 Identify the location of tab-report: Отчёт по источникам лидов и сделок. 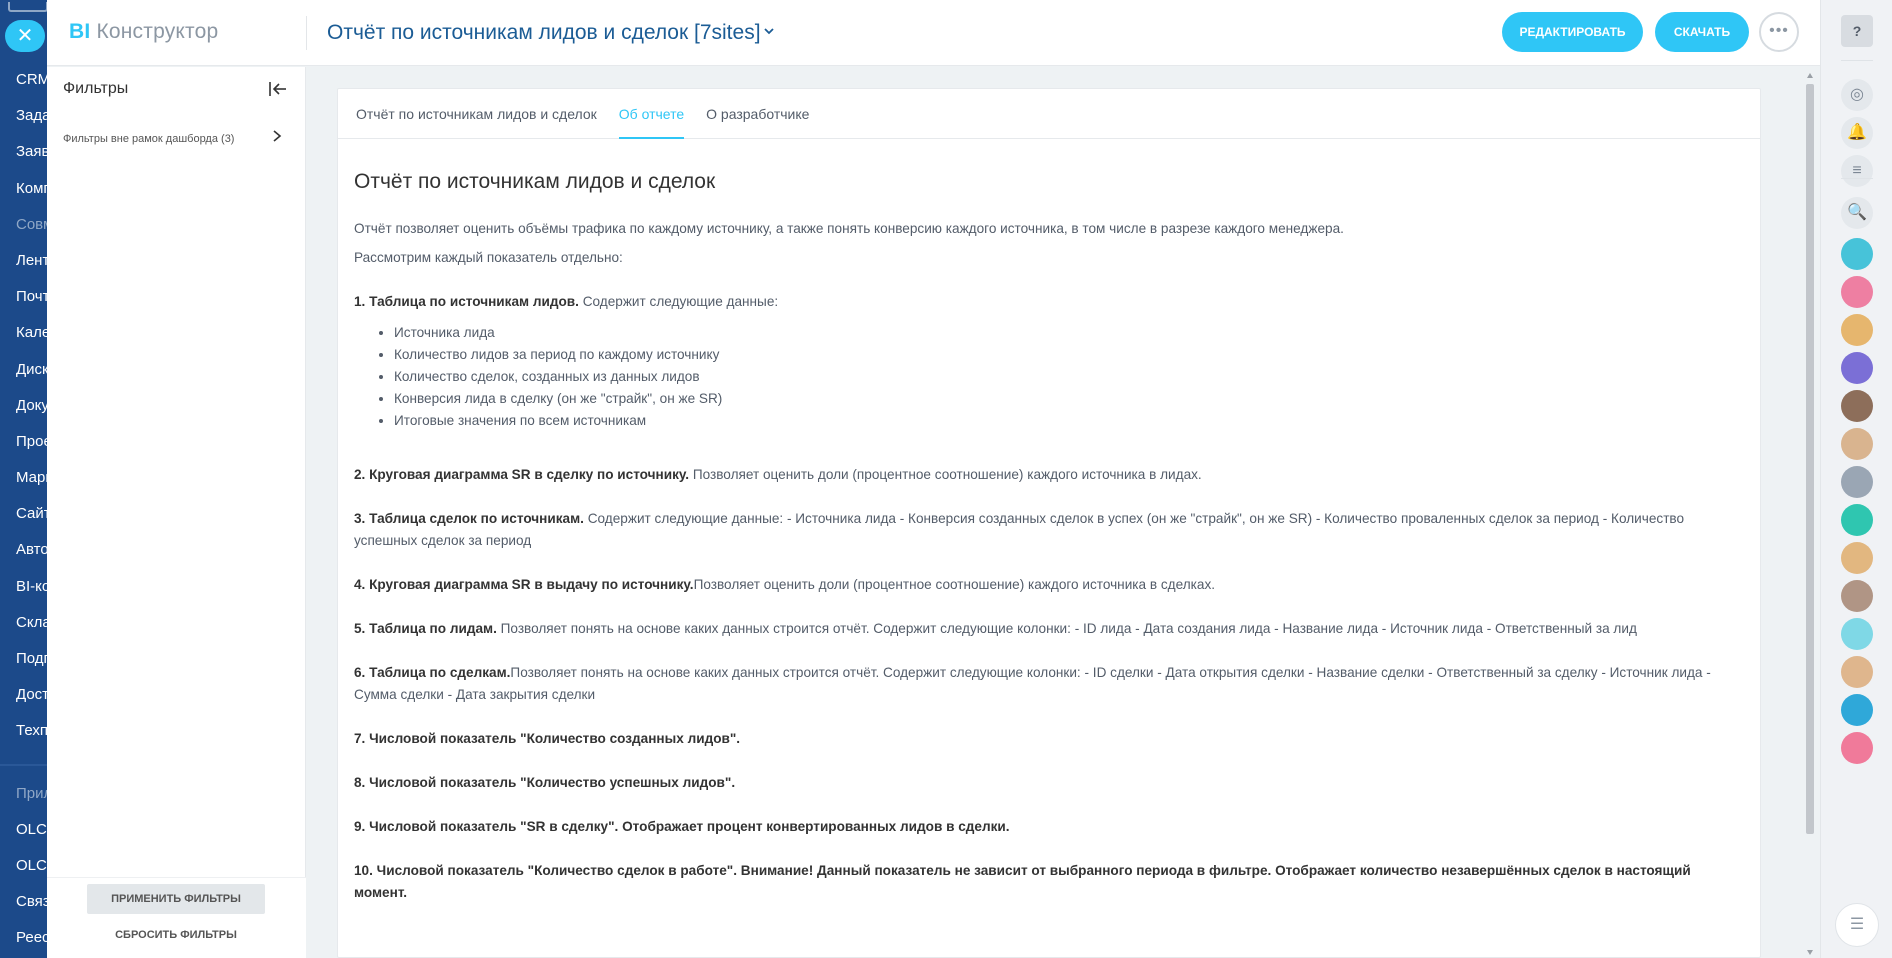
(476, 114).